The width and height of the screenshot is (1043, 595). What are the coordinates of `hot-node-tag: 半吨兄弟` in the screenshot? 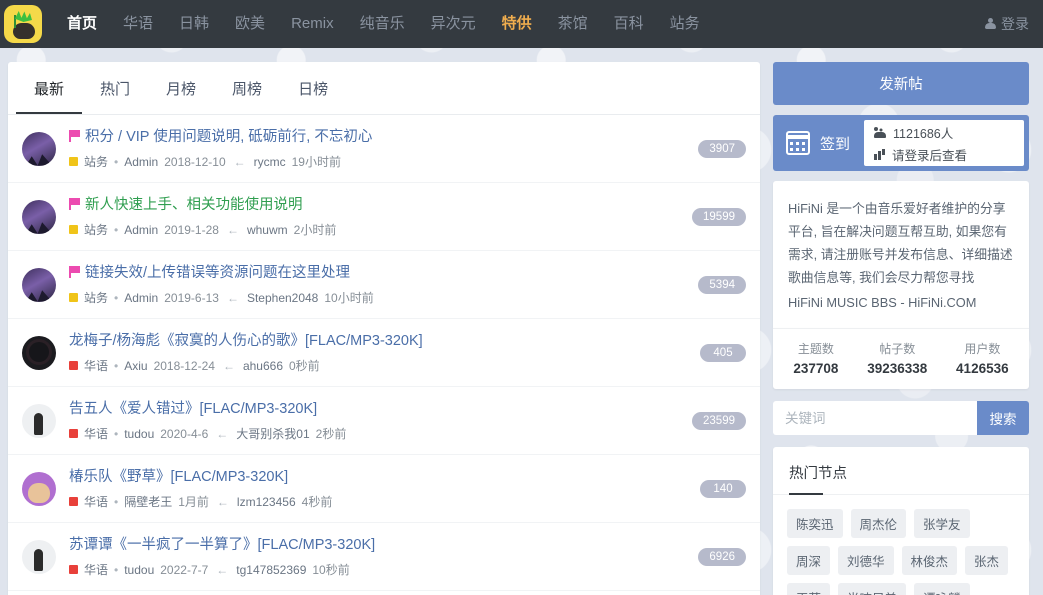 It's located at (872, 589).